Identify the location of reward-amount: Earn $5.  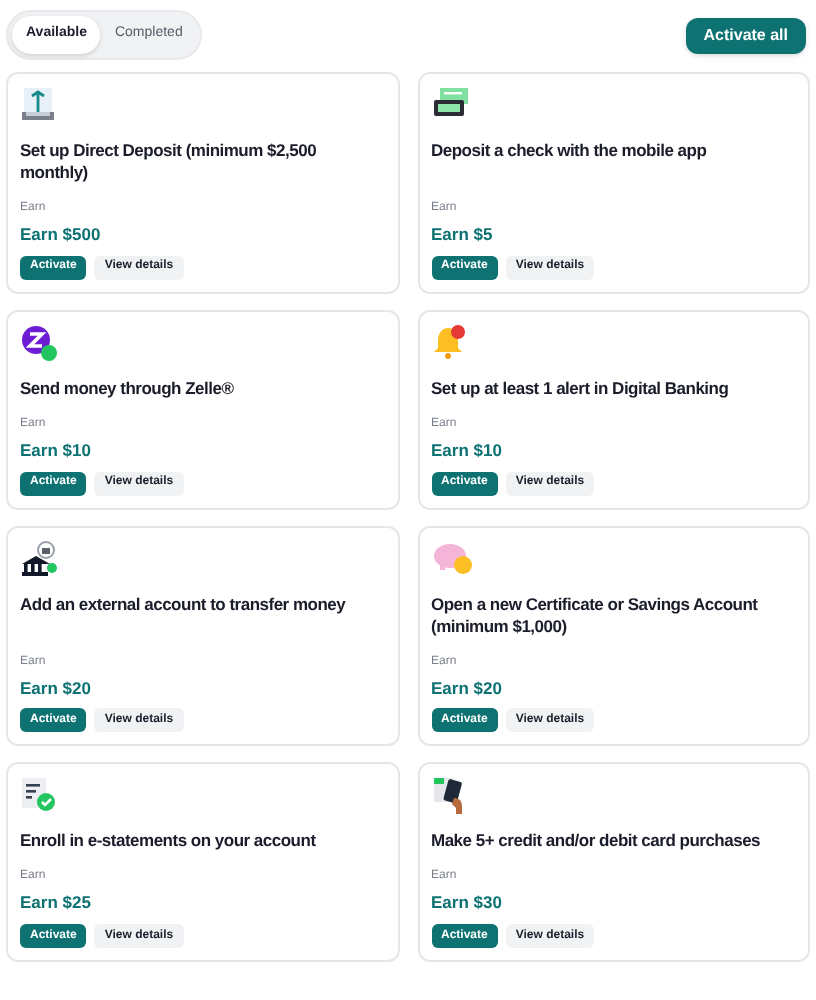
(463, 235).